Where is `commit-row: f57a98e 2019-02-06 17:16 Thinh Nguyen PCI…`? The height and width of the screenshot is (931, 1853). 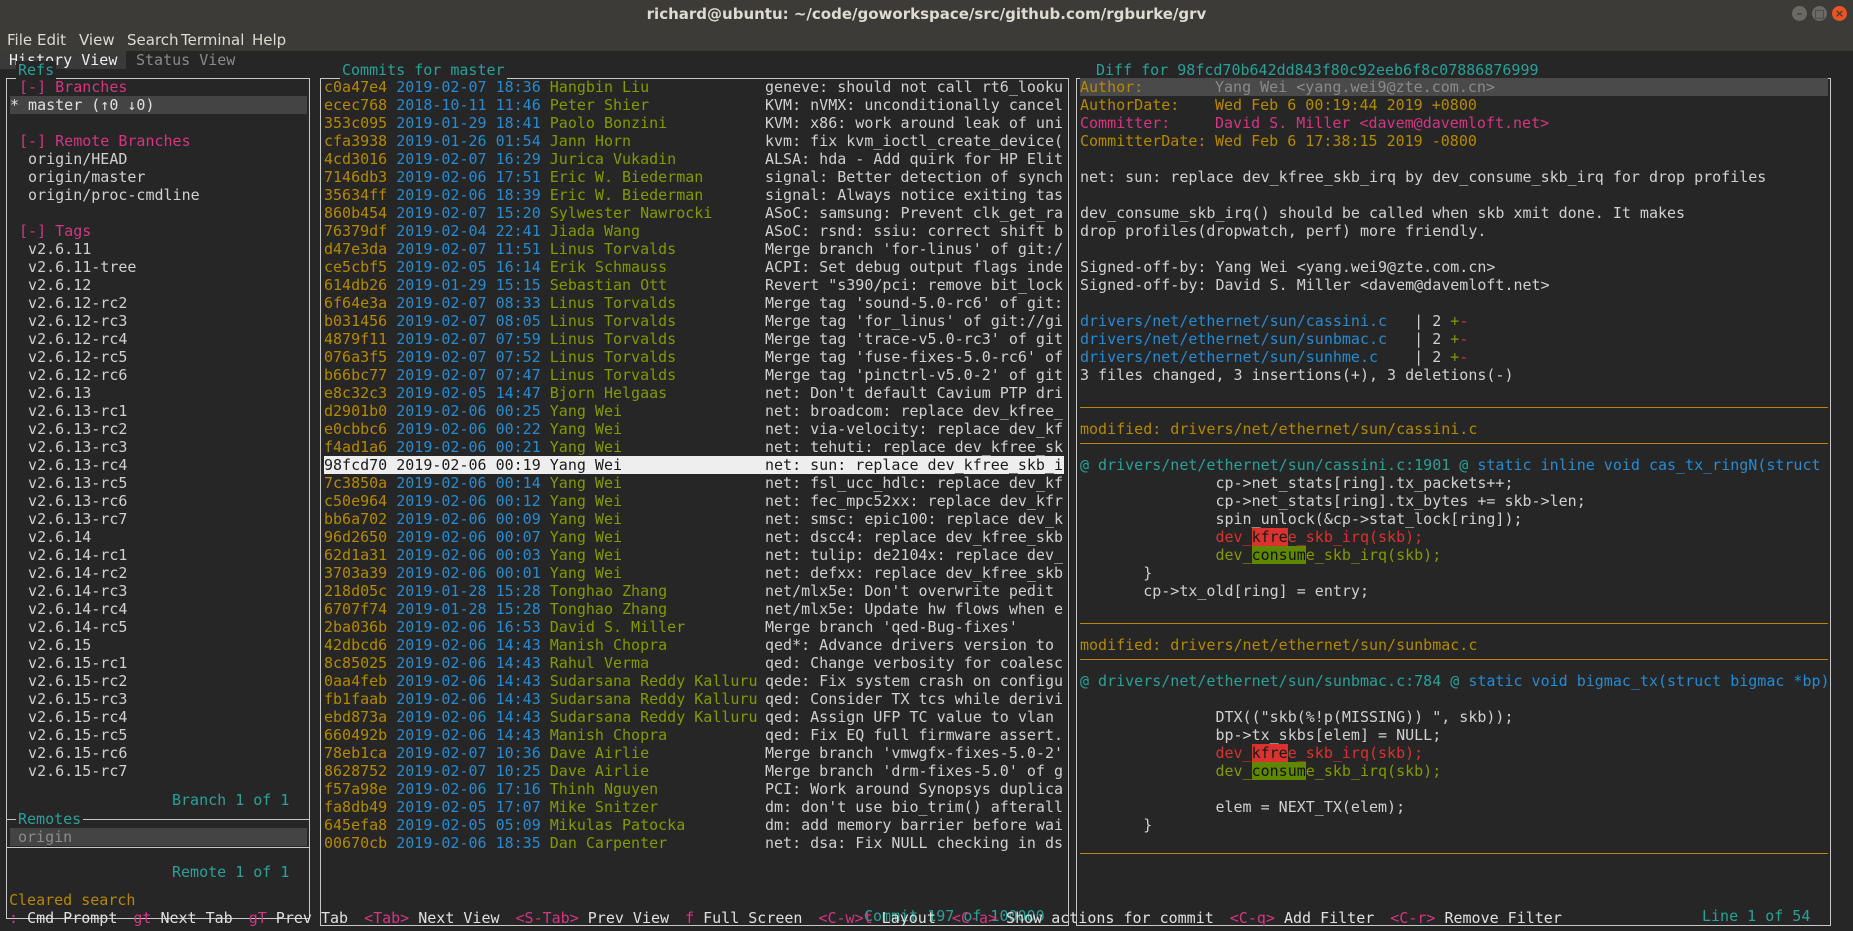
commit-row: f57a98e 2019-02-06 17:16 Thinh Nguyen PCI… is located at coordinates (694, 789).